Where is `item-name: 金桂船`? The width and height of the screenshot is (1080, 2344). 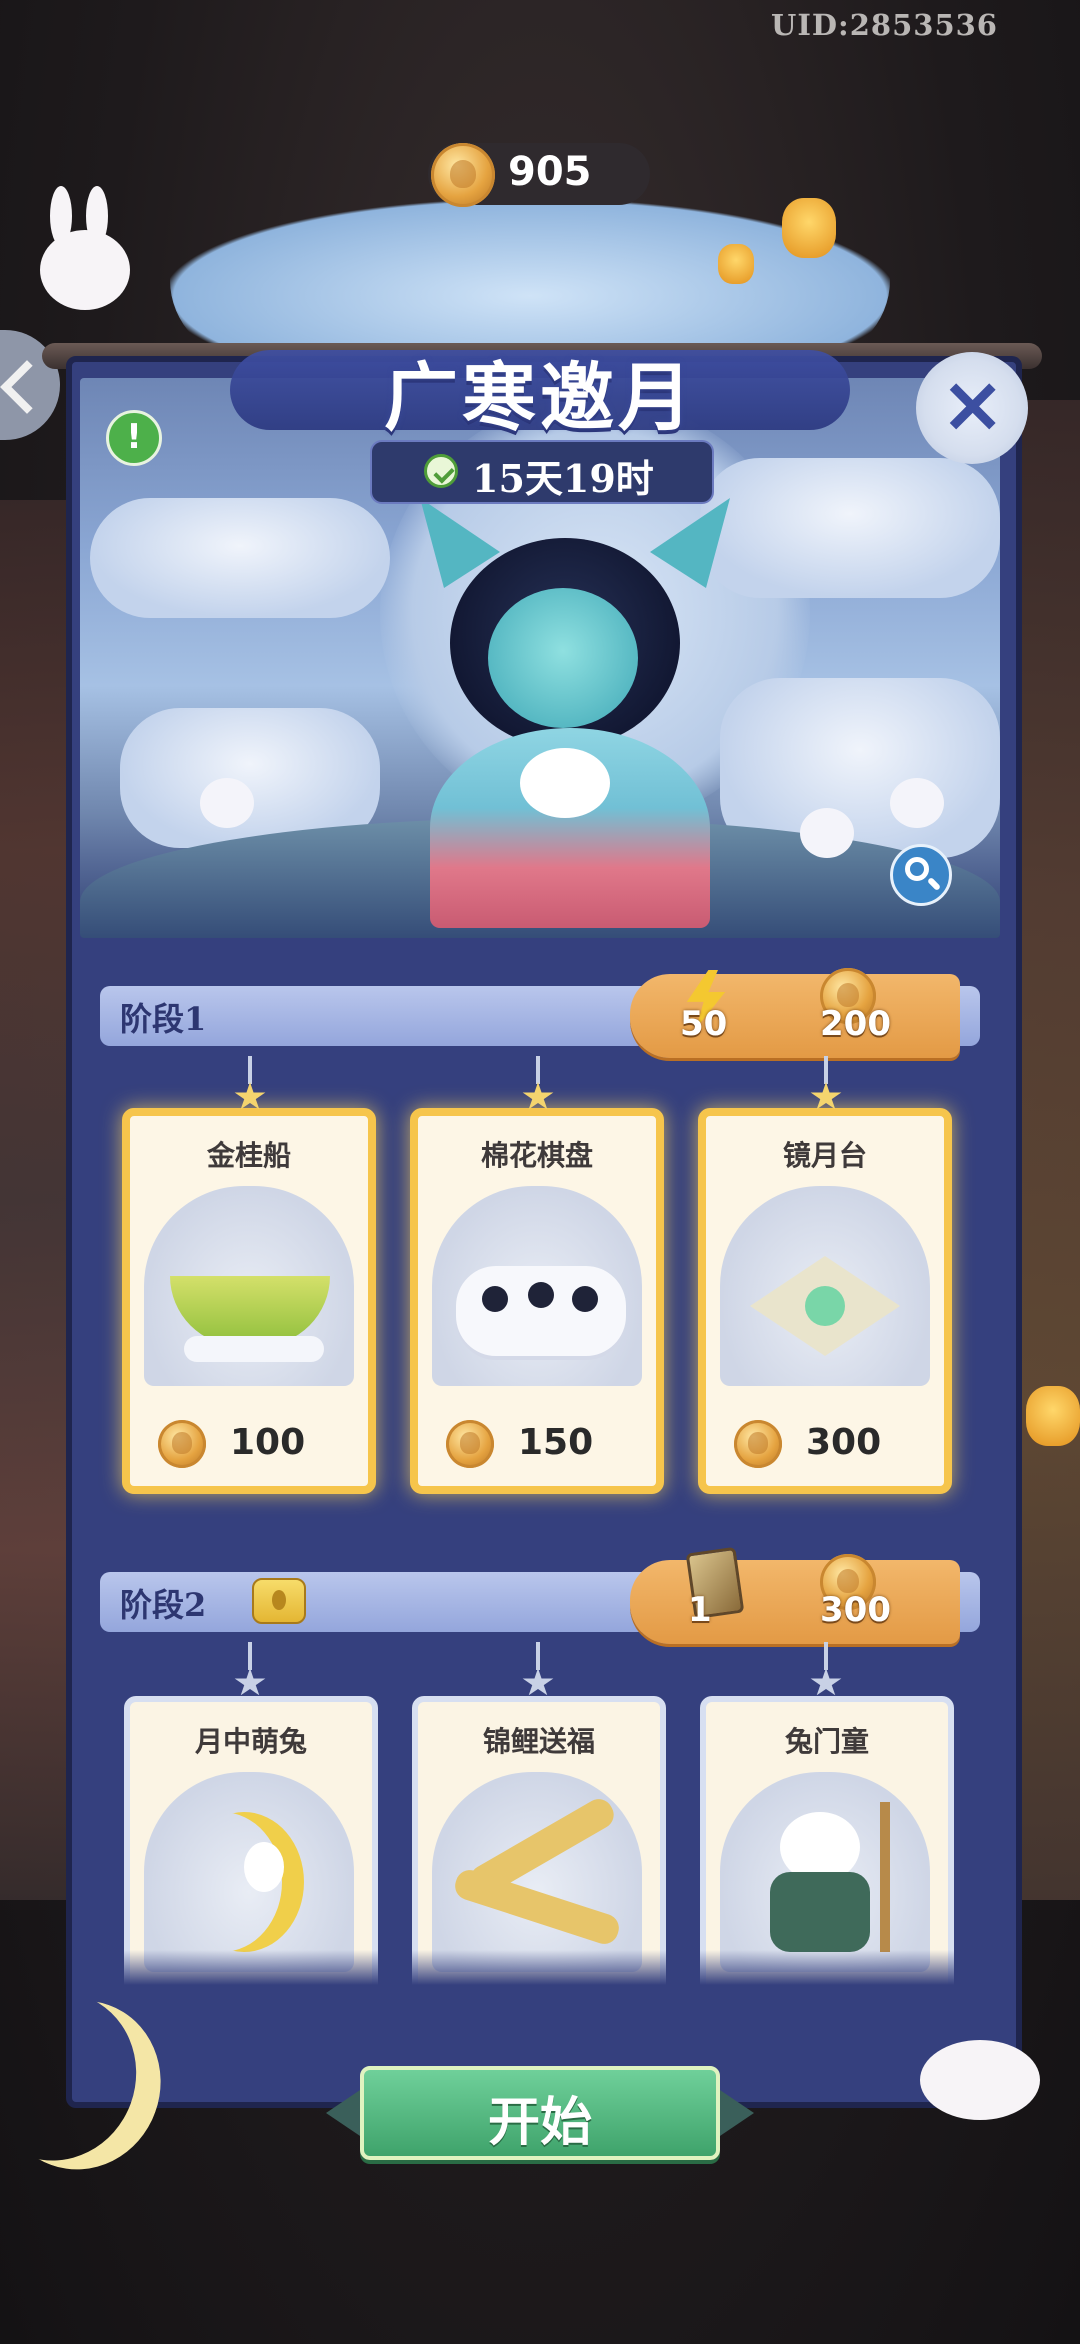 item-name: 金桂船 is located at coordinates (248, 1155).